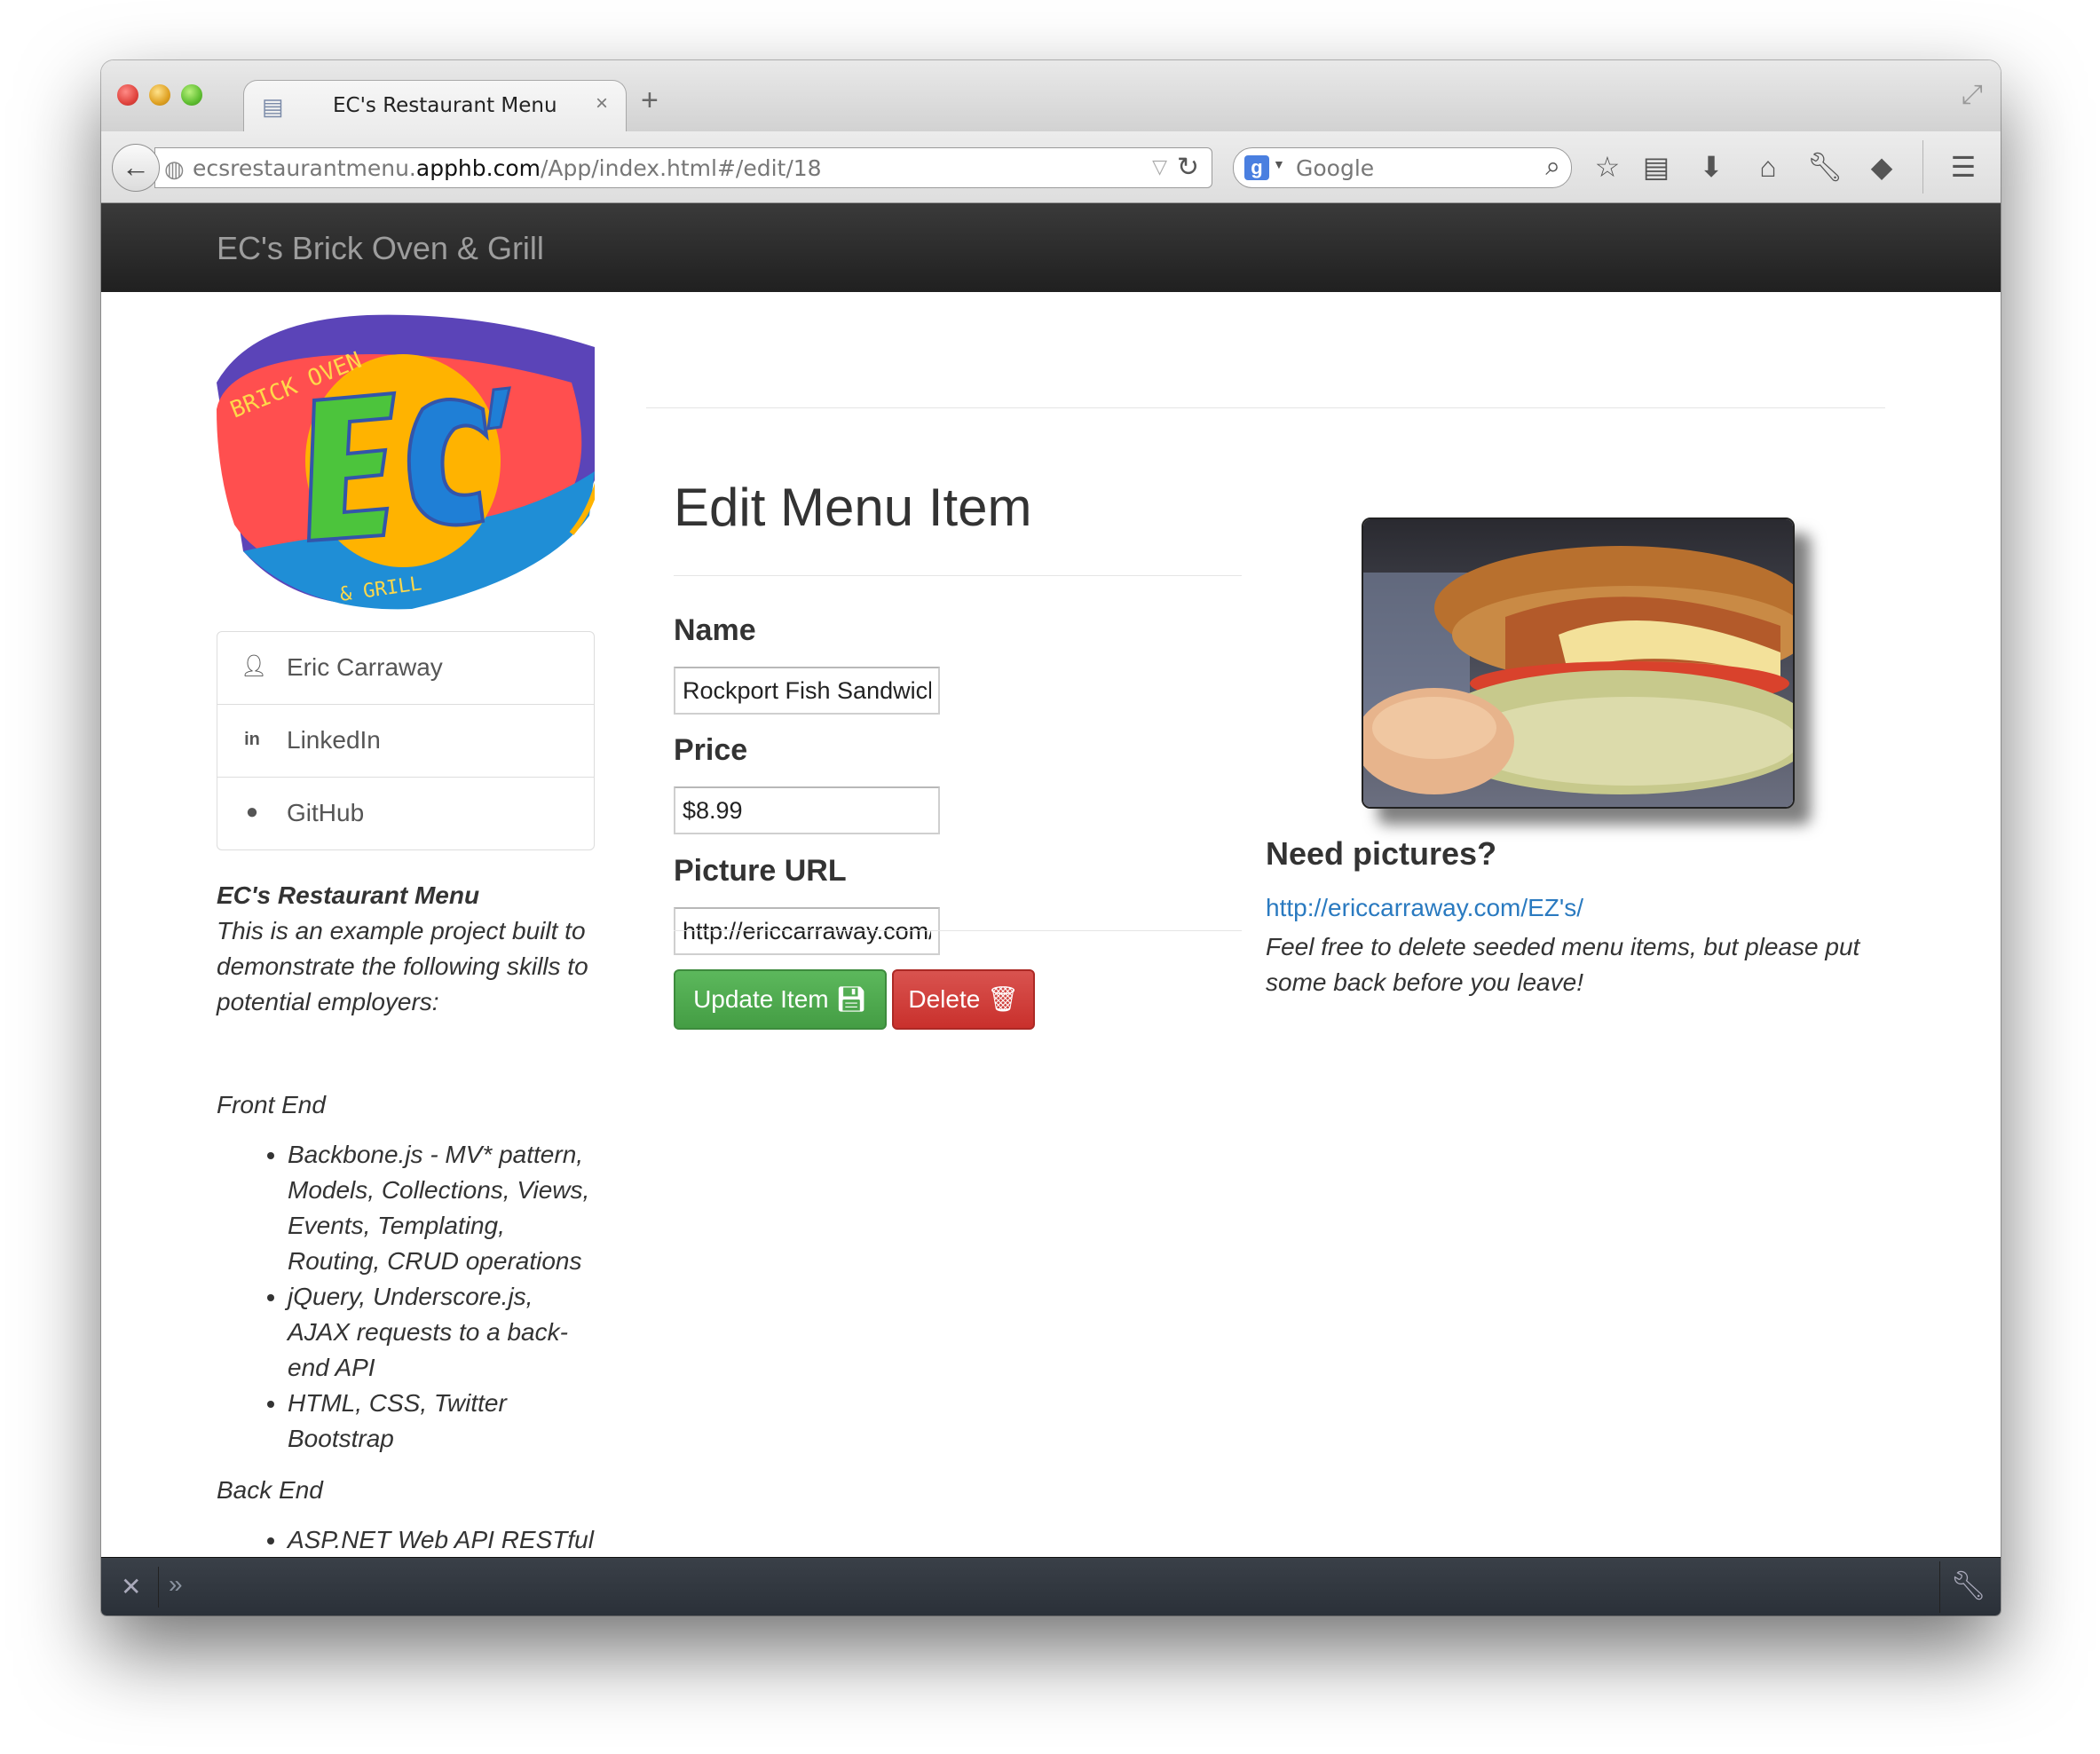  Describe the element at coordinates (1656, 166) in the screenshot. I see `reading-list-icon: ▤` at that location.